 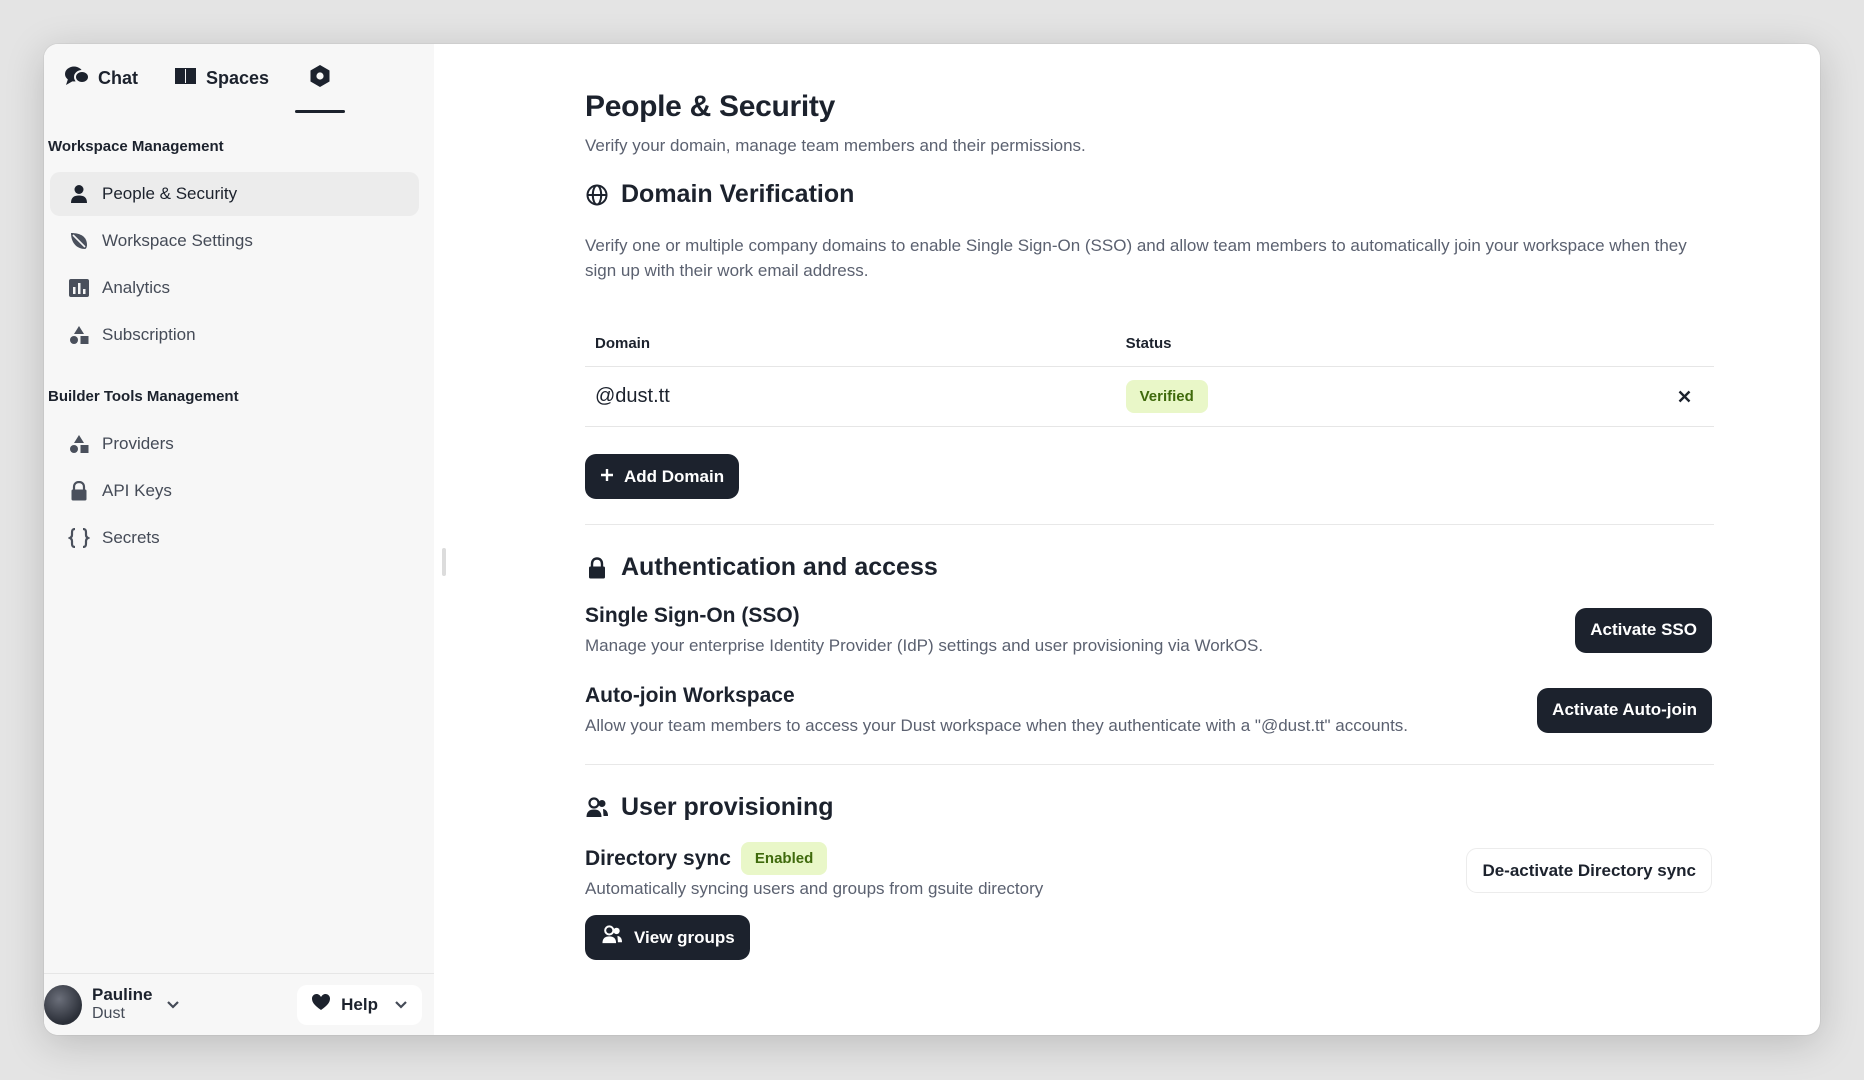 I want to click on sidebar-item-api-keys: API Keys, so click(x=234, y=491).